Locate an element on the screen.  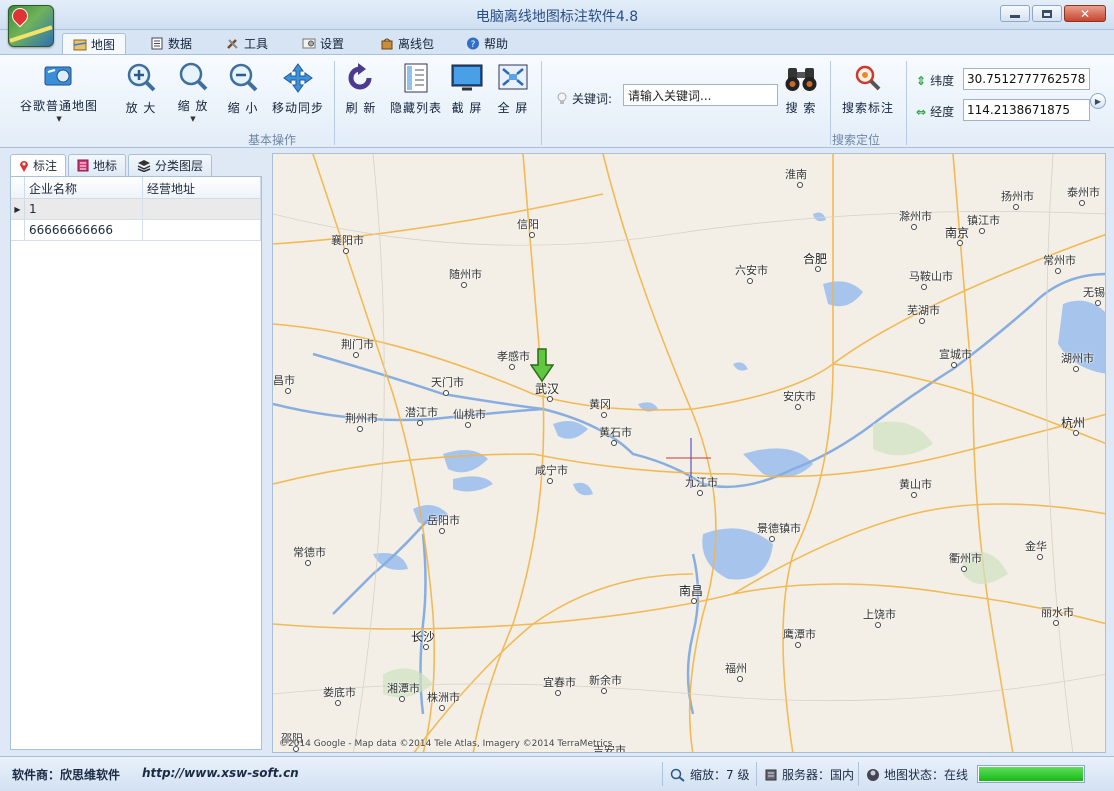
city-label: 孝感市 is located at coordinates (513, 356).